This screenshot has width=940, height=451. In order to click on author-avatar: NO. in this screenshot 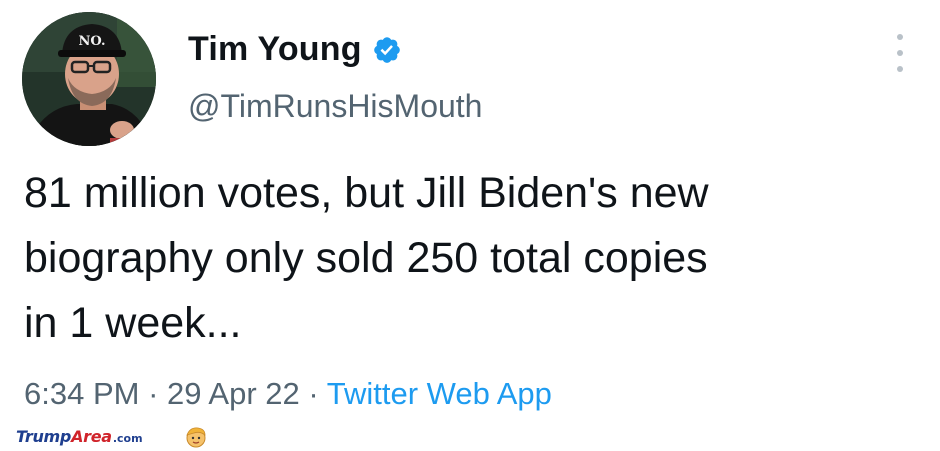, I will do `click(89, 79)`.